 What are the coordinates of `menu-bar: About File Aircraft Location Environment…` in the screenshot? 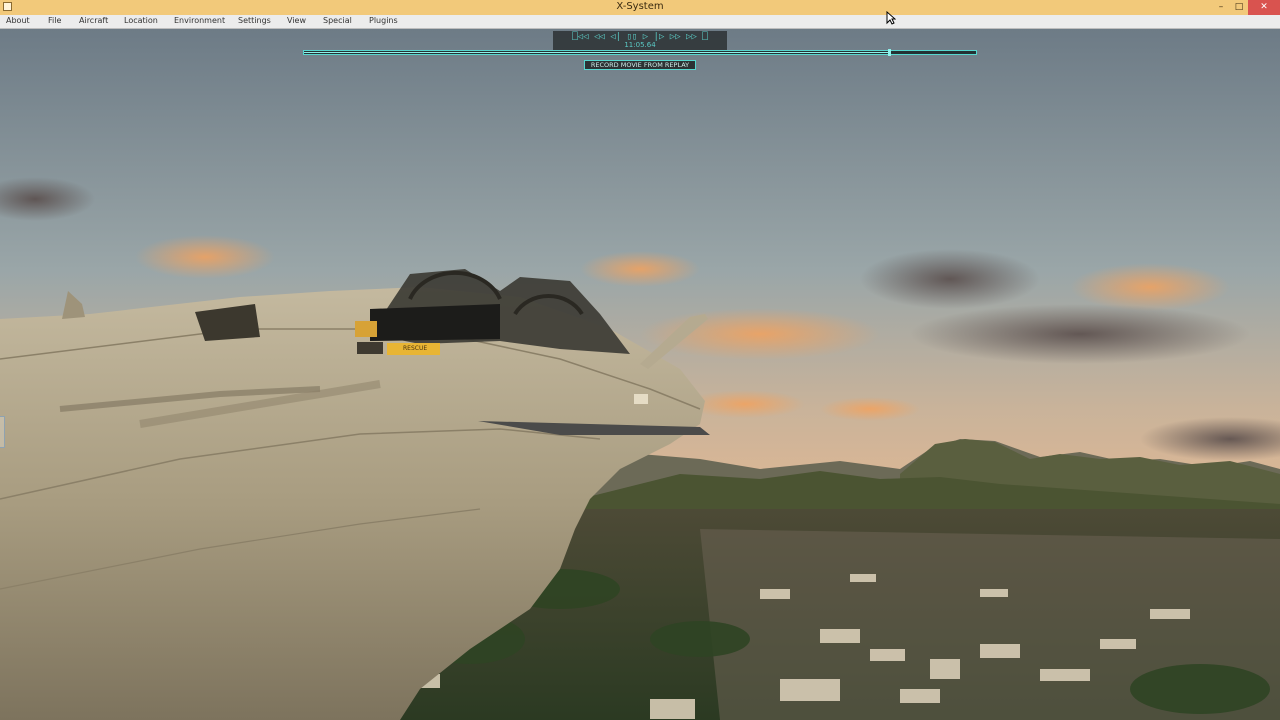 It's located at (640, 22).